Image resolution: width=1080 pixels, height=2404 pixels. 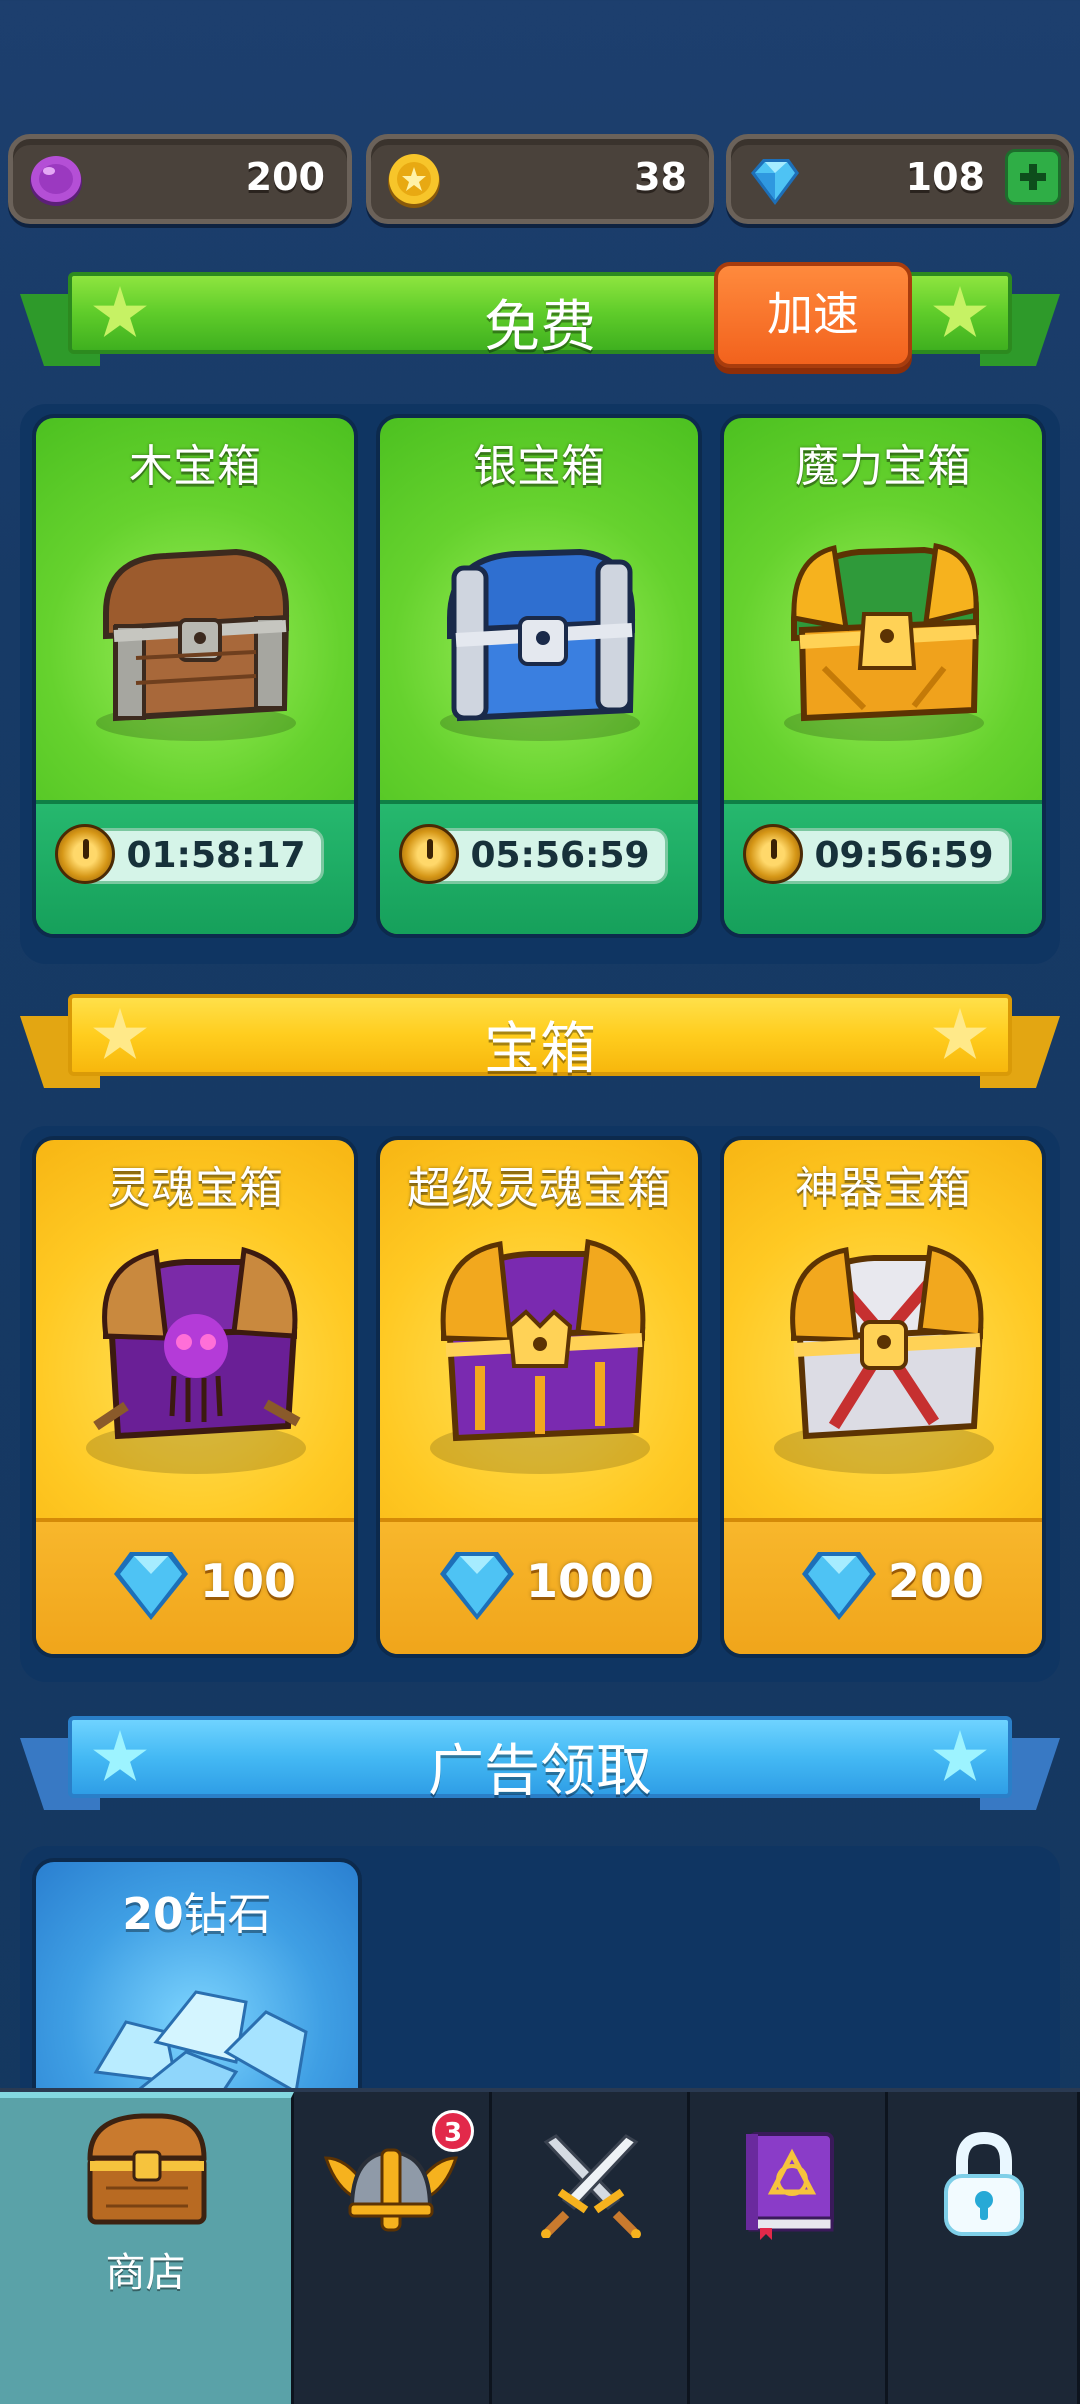 I want to click on chest-price: 200, so click(x=883, y=1584).